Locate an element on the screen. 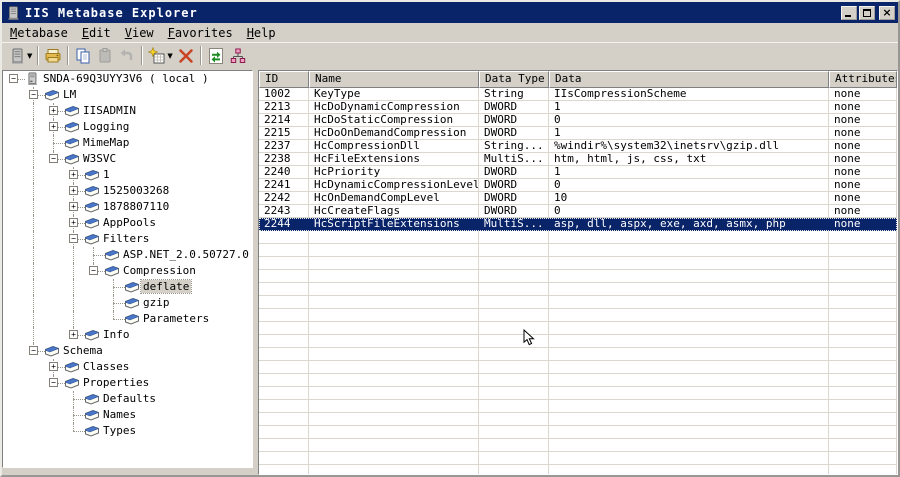  table-row: 2242 HcOnDemandCompLevel DWORD 10 none is located at coordinates (578, 198).